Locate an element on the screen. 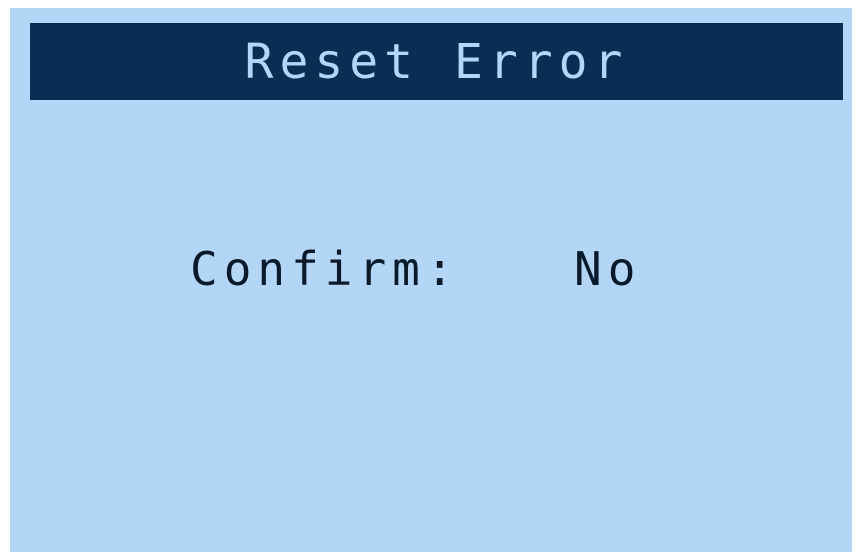 The height and width of the screenshot is (554, 854). screen-title: Reset Error is located at coordinates (436, 61).